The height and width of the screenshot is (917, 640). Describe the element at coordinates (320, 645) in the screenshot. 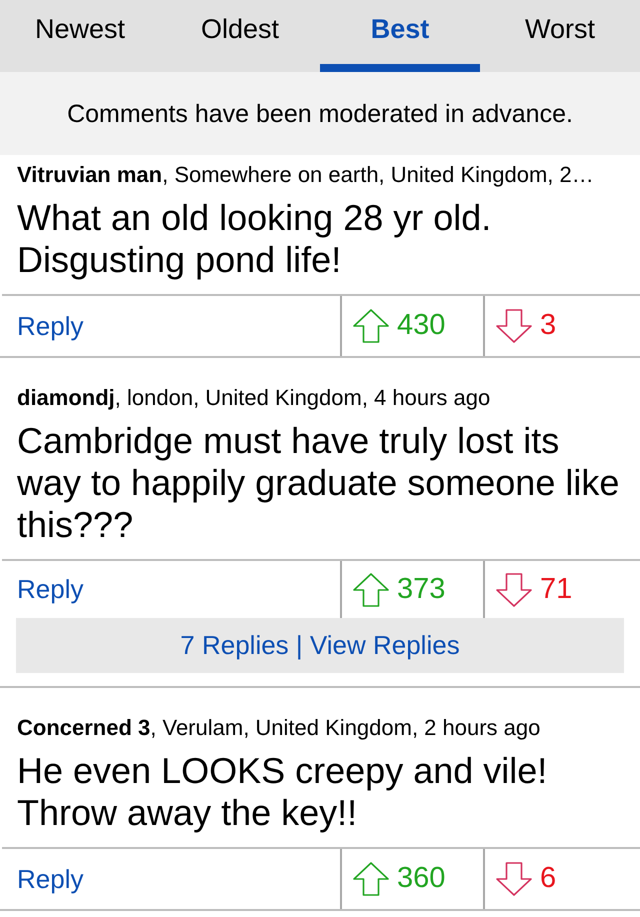

I see `view-replies-button: 7 Replies | View Replies` at that location.